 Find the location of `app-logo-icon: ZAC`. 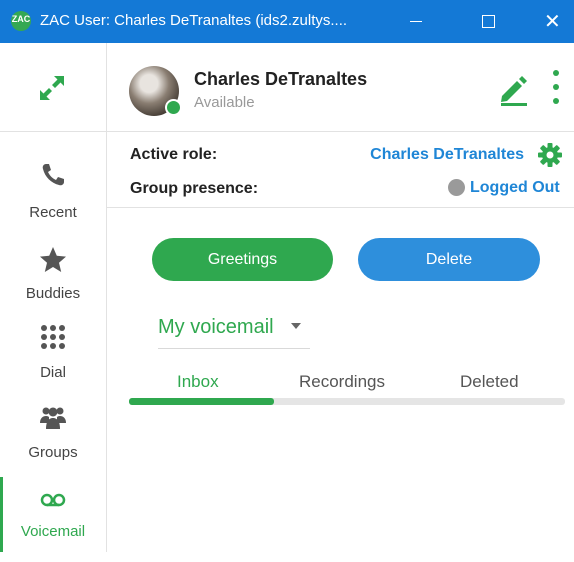

app-logo-icon: ZAC is located at coordinates (21, 21).